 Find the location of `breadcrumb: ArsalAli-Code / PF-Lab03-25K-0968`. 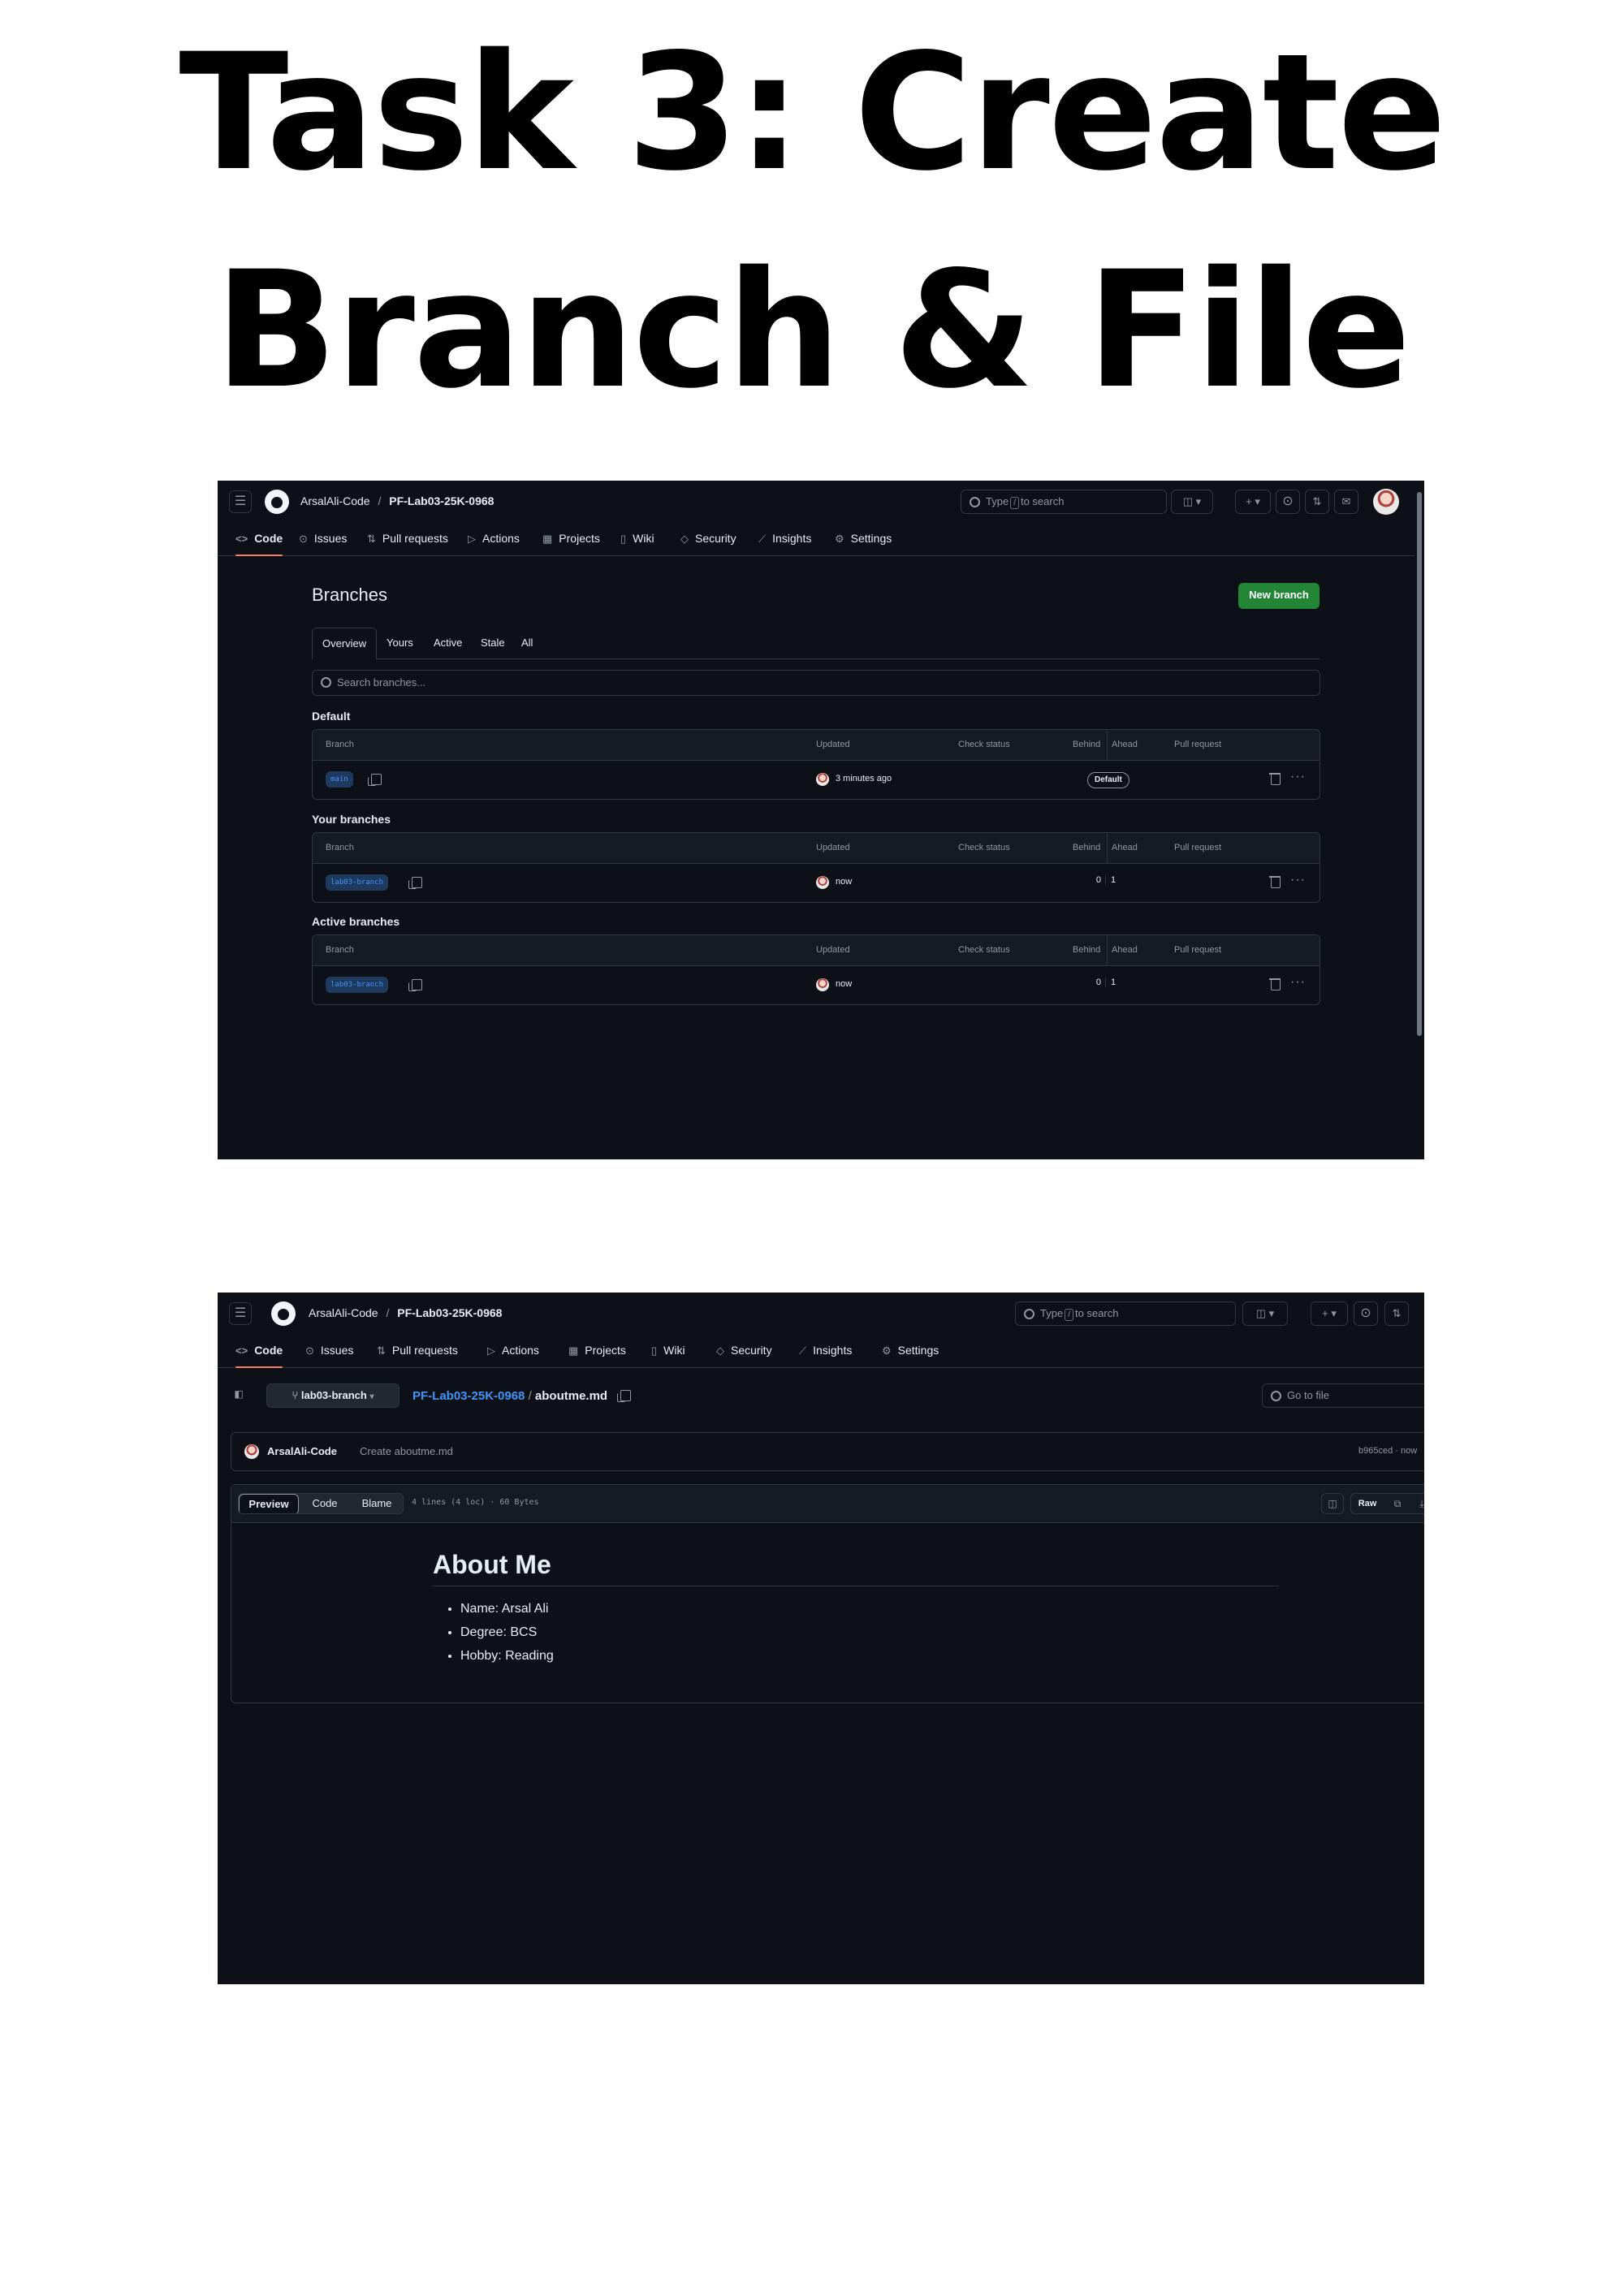

breadcrumb: ArsalAli-Code / PF-Lab03-25K-0968 is located at coordinates (397, 501).